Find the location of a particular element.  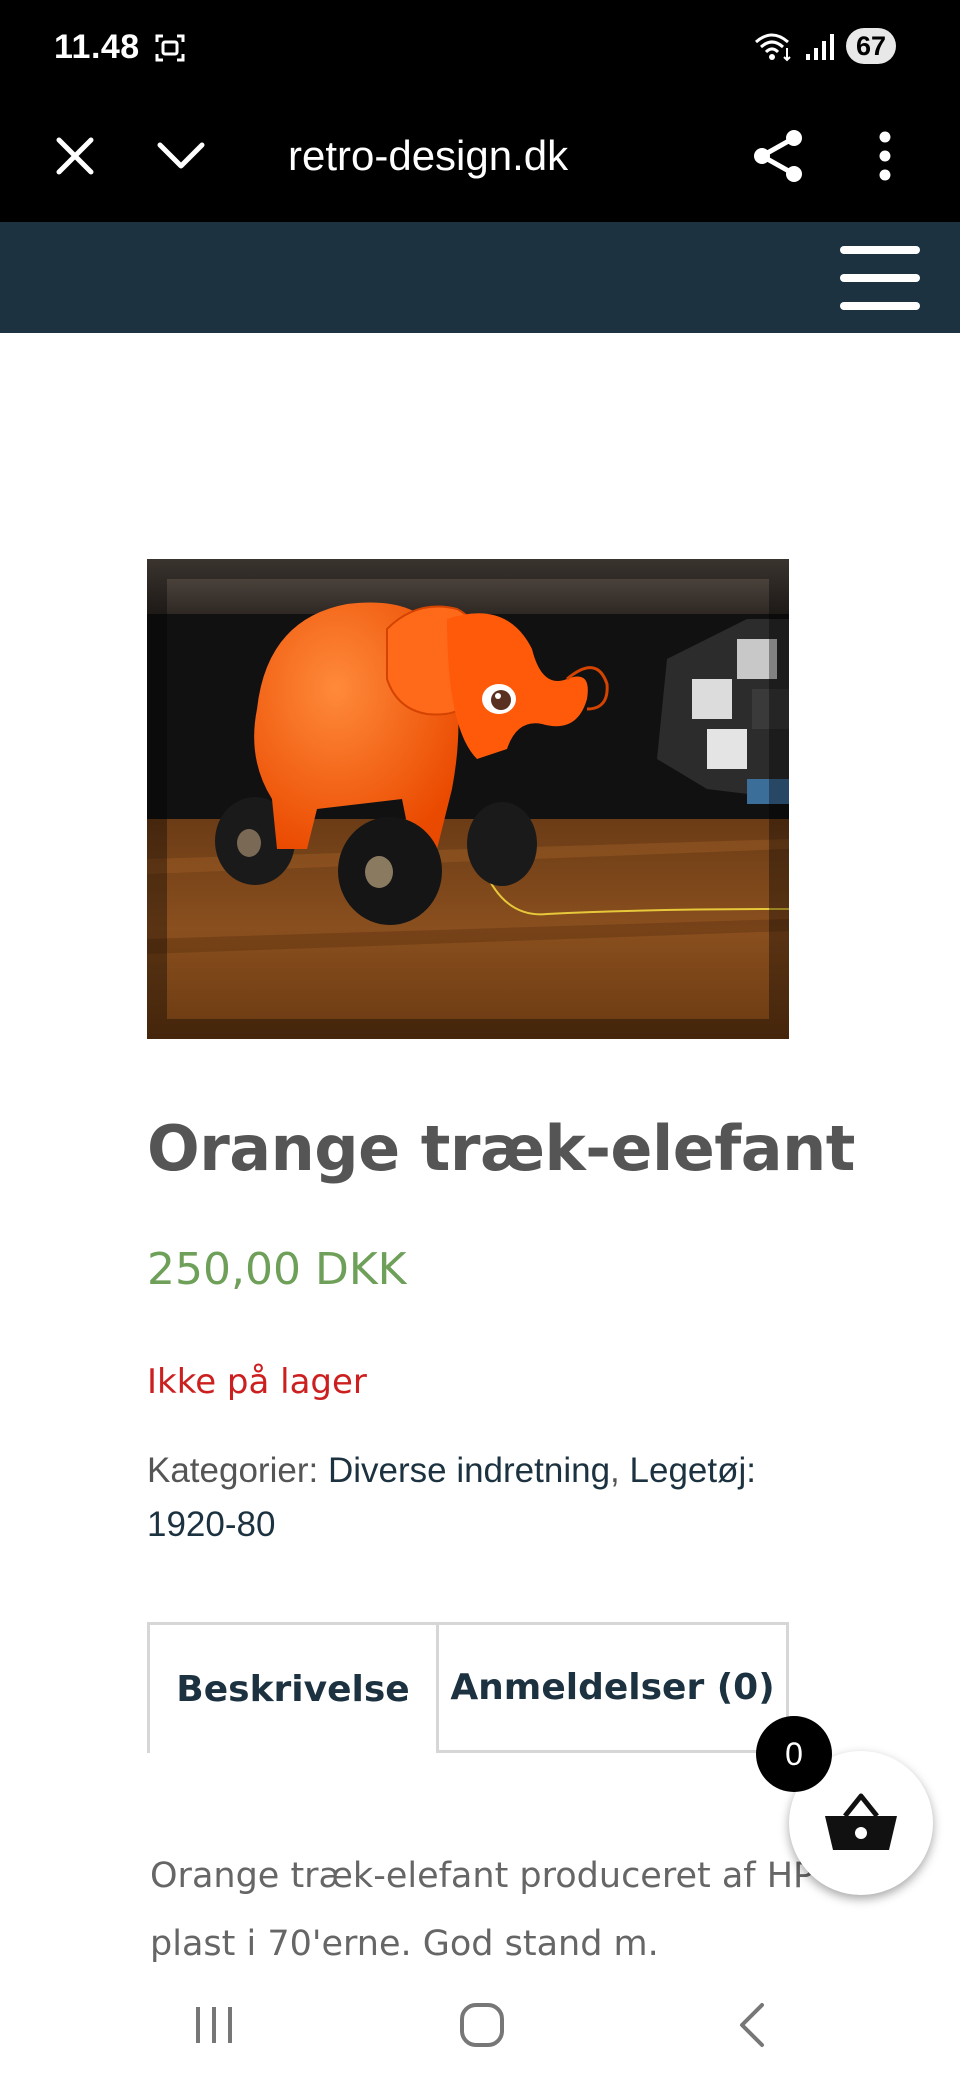

home-button is located at coordinates (482, 2025).